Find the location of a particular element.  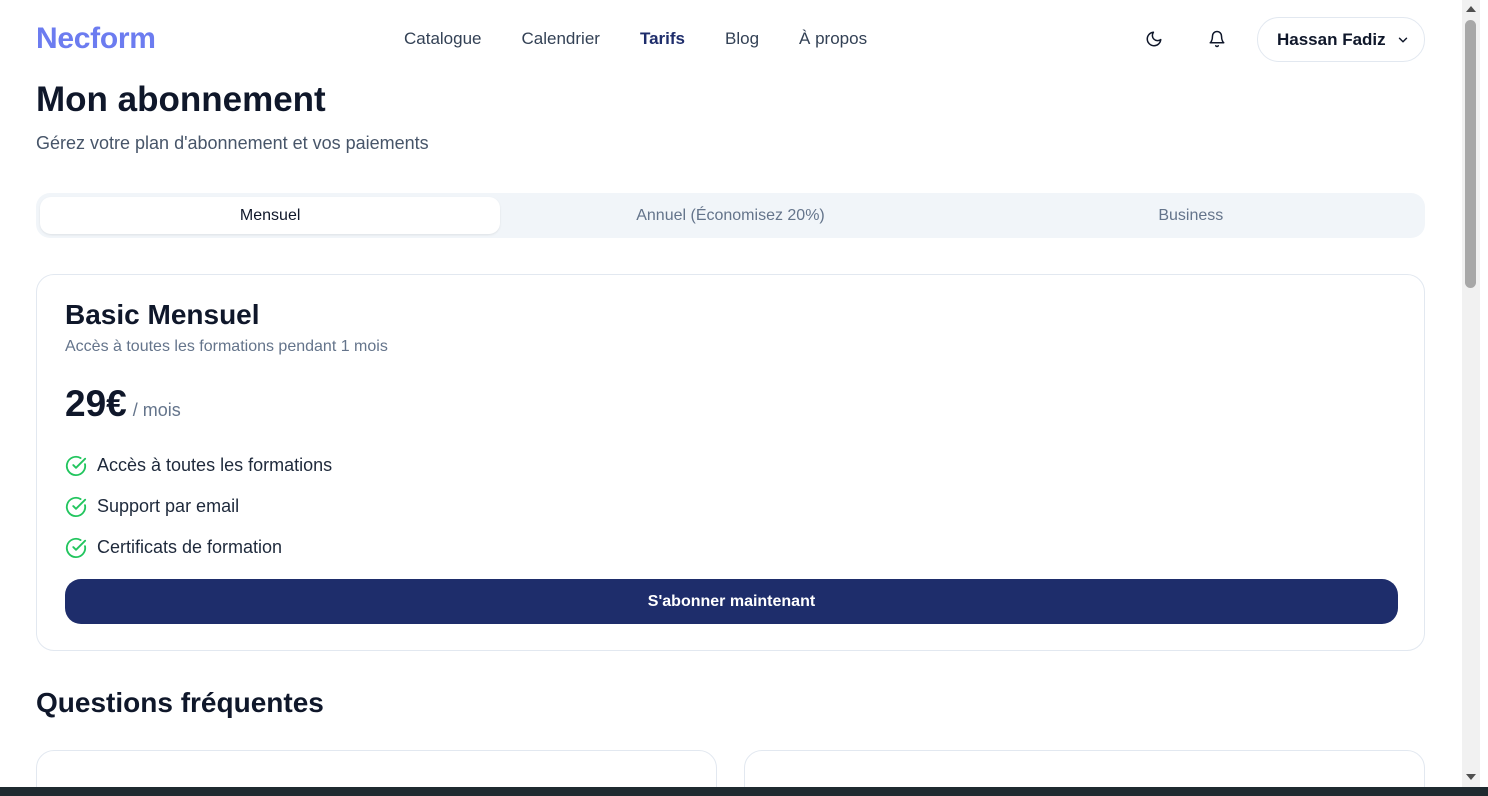

bell-icon is located at coordinates (1217, 39).